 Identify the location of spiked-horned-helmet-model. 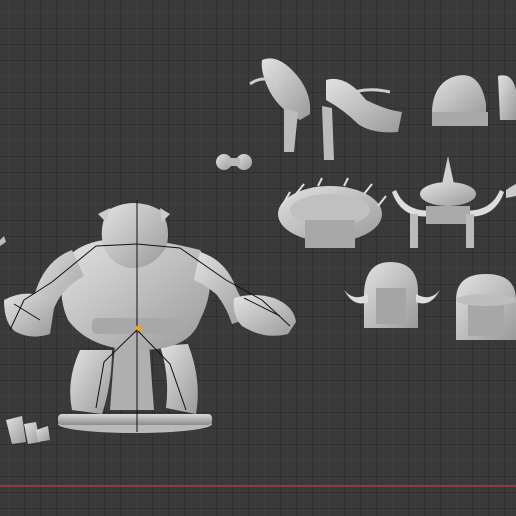
(448, 202).